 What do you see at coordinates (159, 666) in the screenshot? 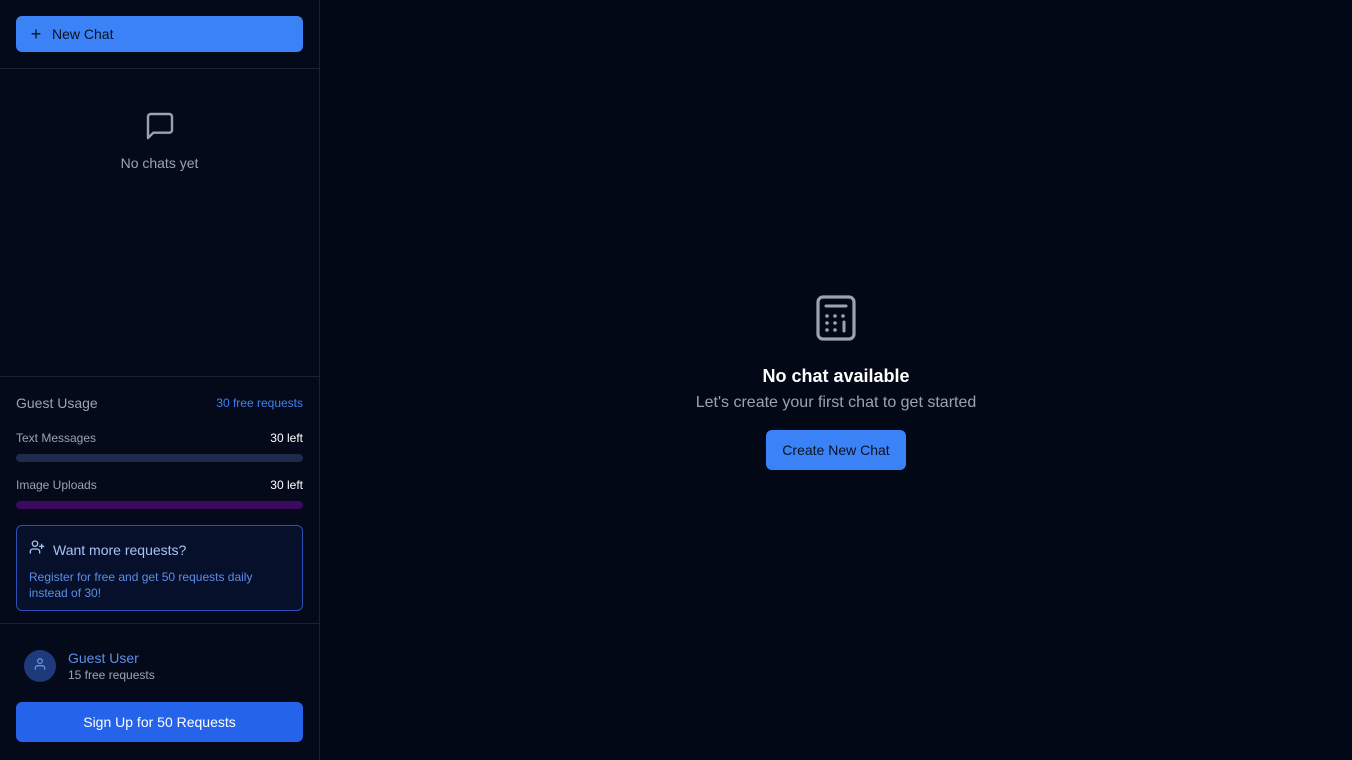
I see `user-profile: Guest User 15 free requests` at bounding box center [159, 666].